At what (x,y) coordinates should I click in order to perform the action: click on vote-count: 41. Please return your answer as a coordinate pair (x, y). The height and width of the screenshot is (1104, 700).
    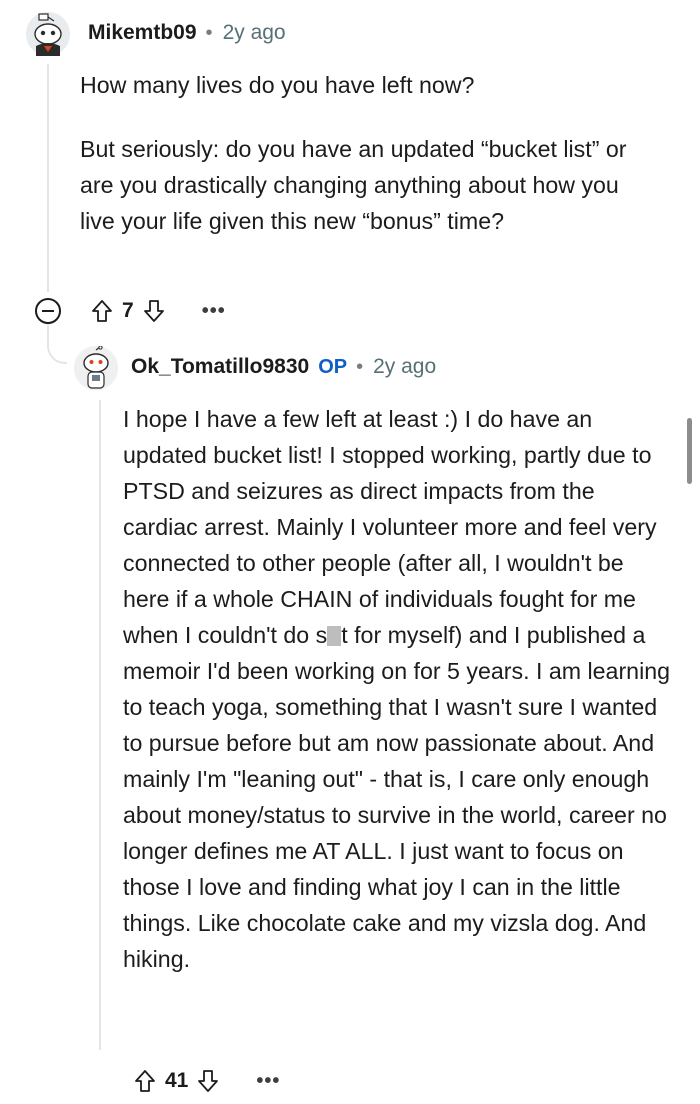
    Looking at the image, I should click on (177, 1080).